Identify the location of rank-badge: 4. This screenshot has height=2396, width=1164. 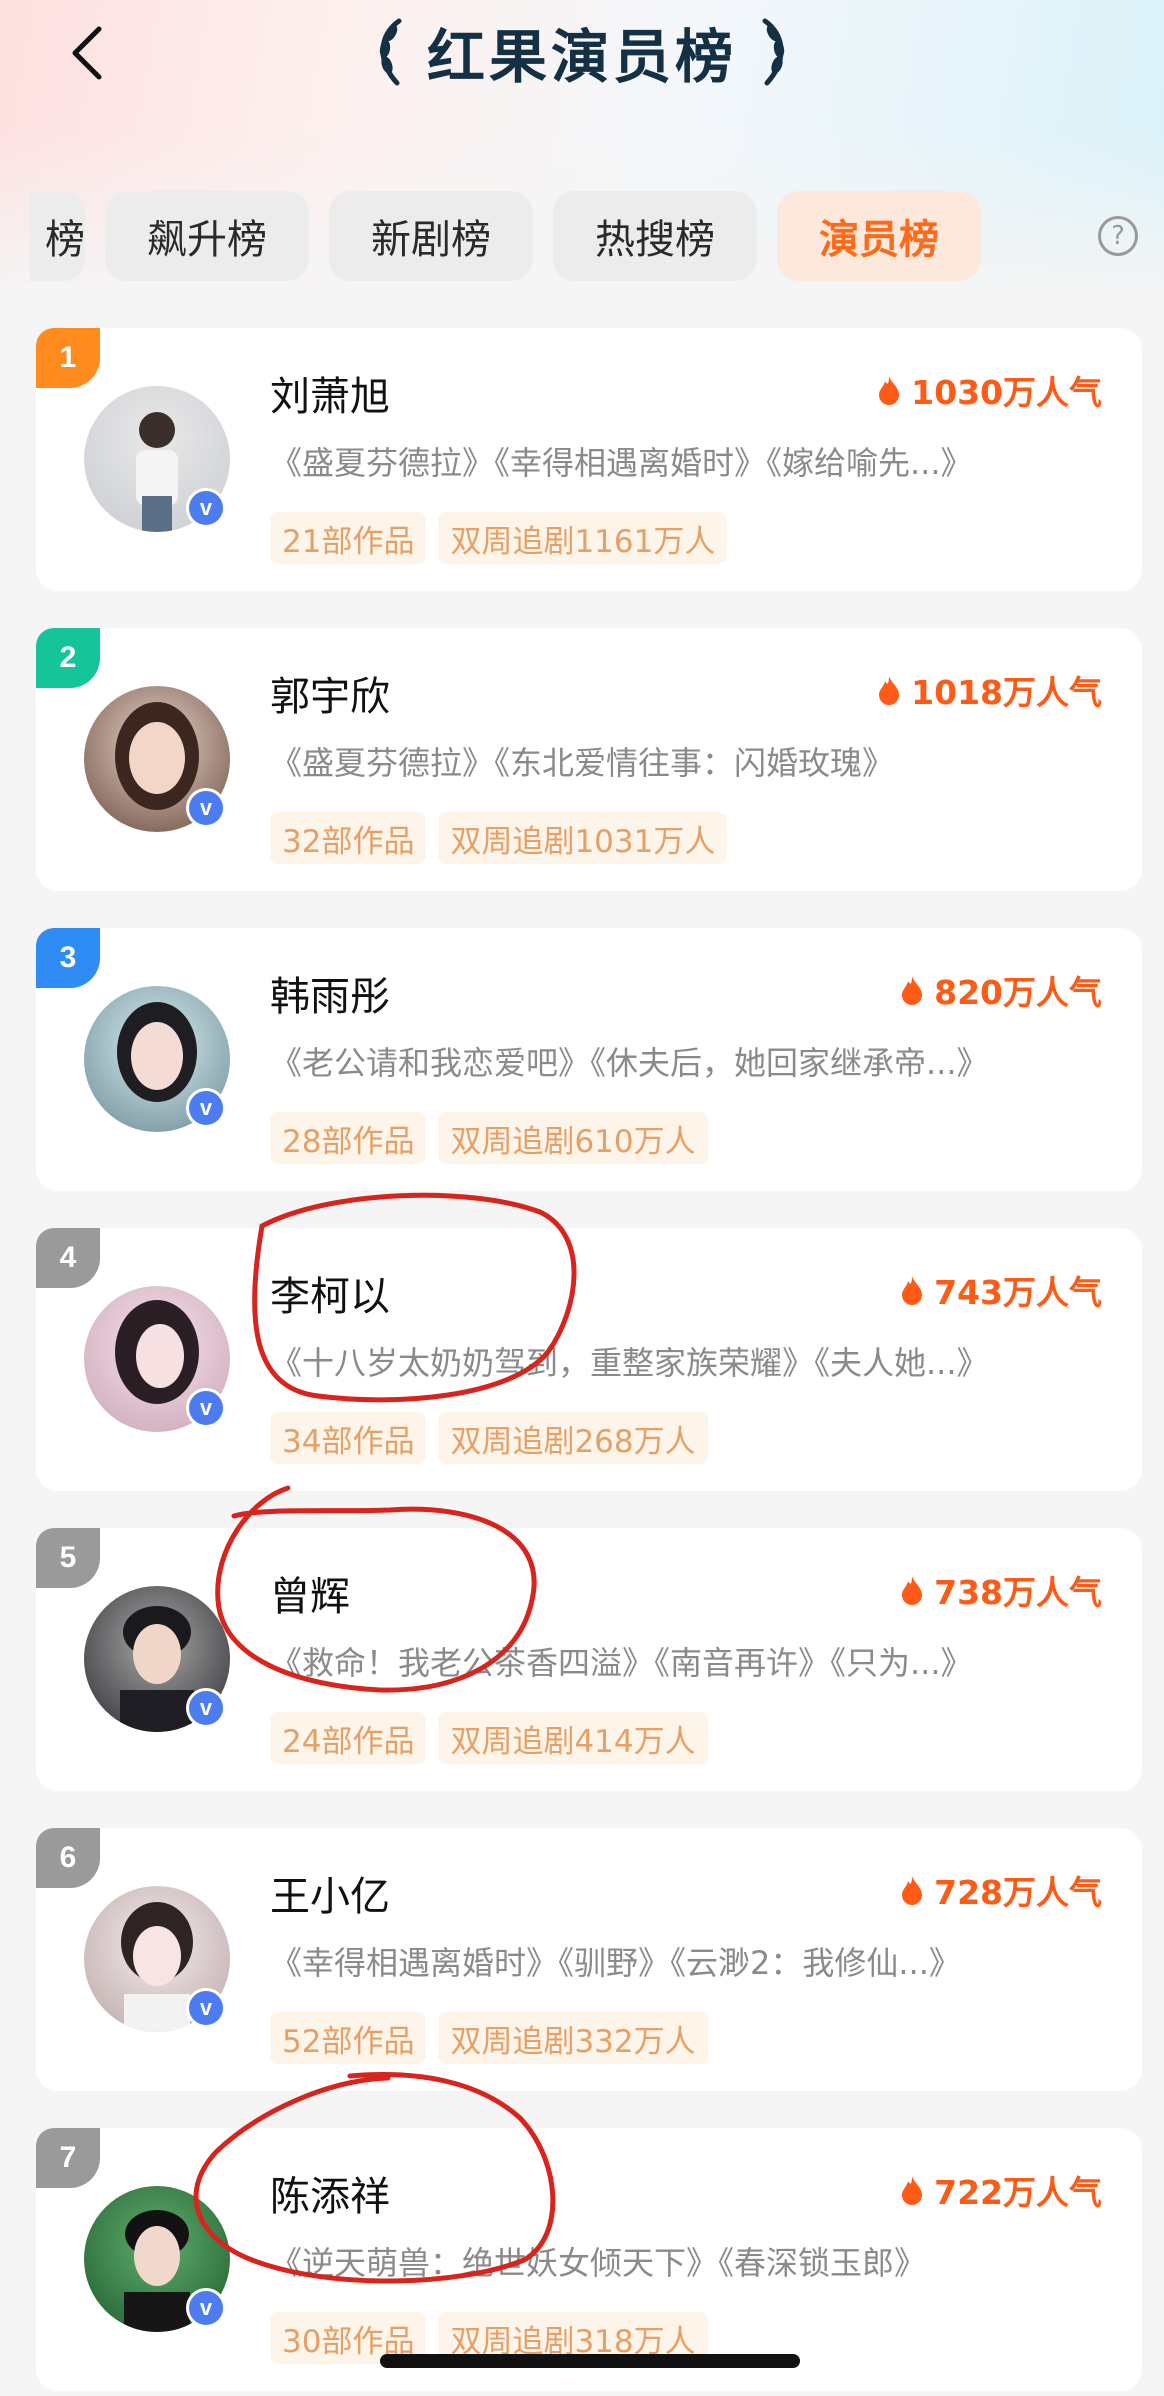
(68, 1258).